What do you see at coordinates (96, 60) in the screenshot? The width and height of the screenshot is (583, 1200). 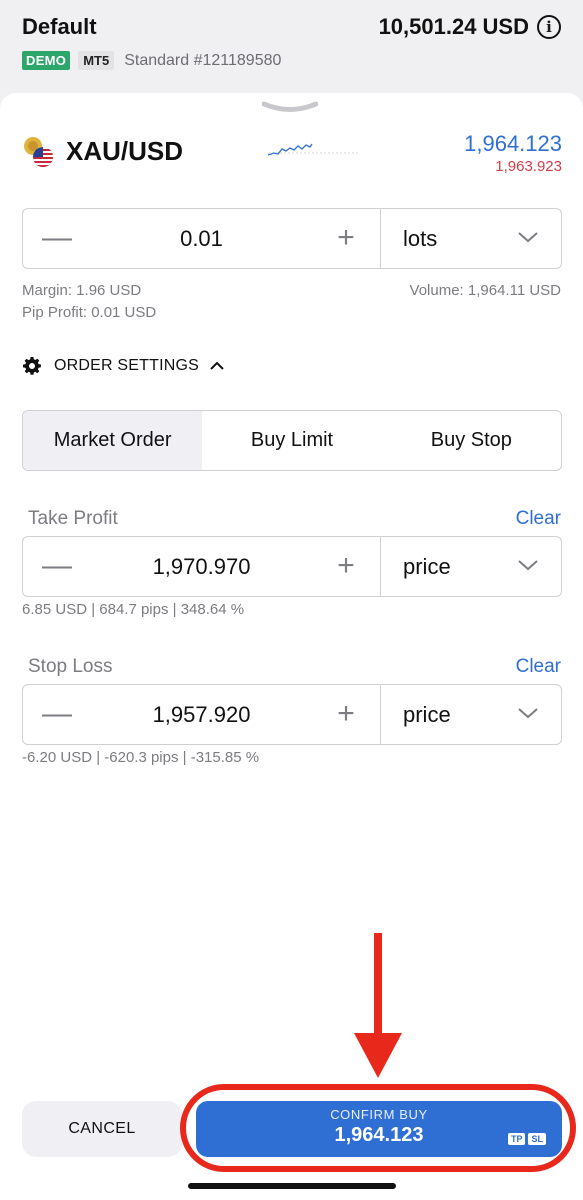 I see `mt5-badge: MT5` at bounding box center [96, 60].